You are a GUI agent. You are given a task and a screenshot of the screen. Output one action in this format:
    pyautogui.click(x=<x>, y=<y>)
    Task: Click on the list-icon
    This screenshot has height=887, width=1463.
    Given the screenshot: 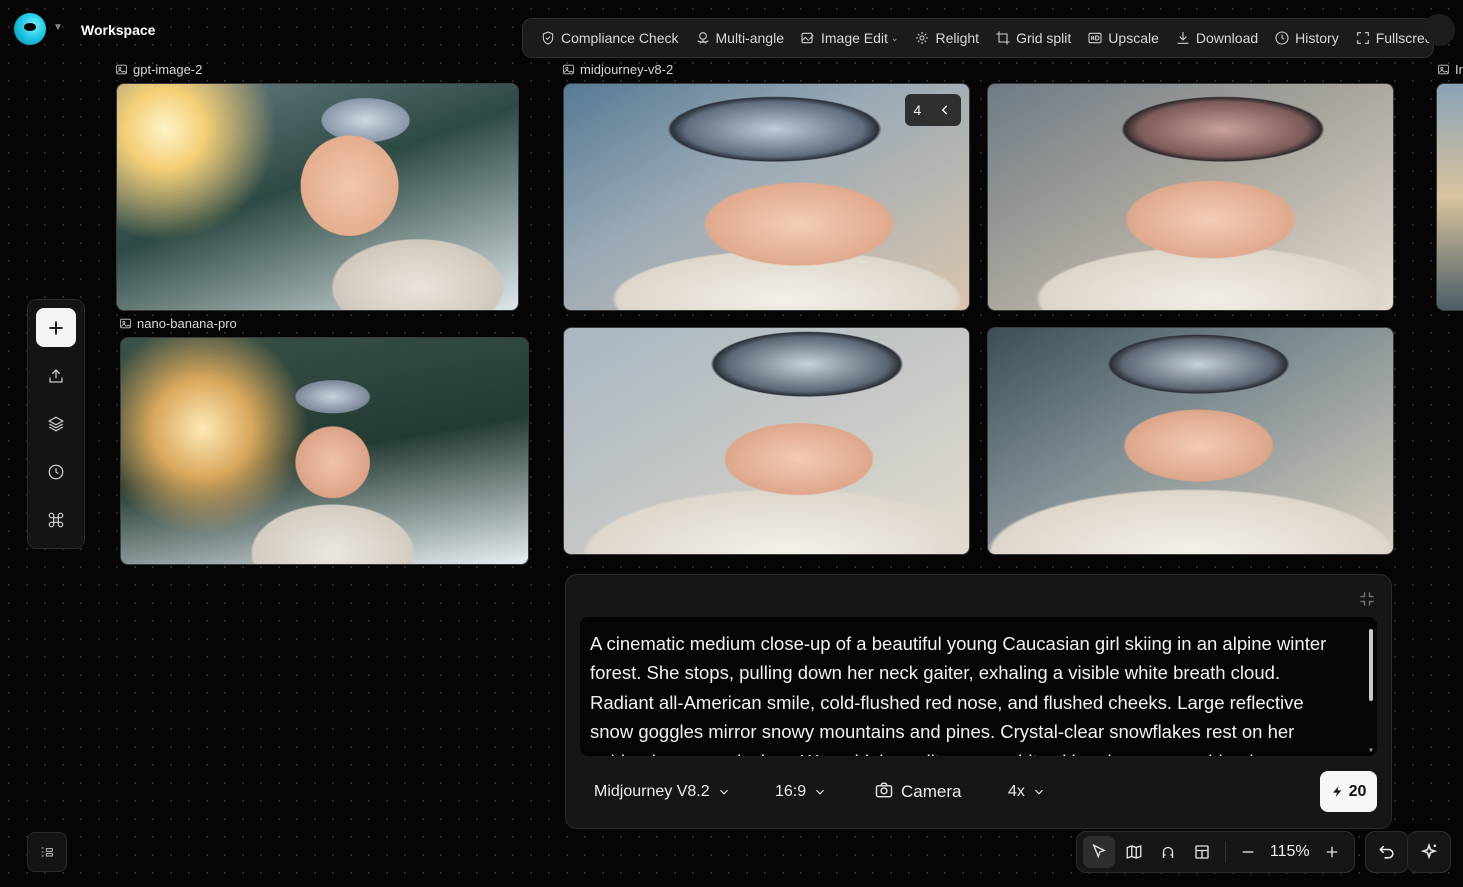 What is the action you would take?
    pyautogui.click(x=47, y=852)
    